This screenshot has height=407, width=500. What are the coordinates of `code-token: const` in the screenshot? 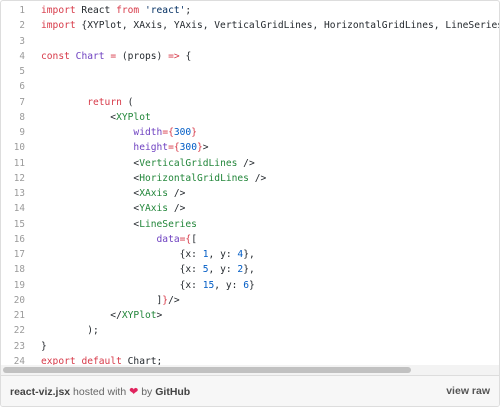 It's located at (55, 56).